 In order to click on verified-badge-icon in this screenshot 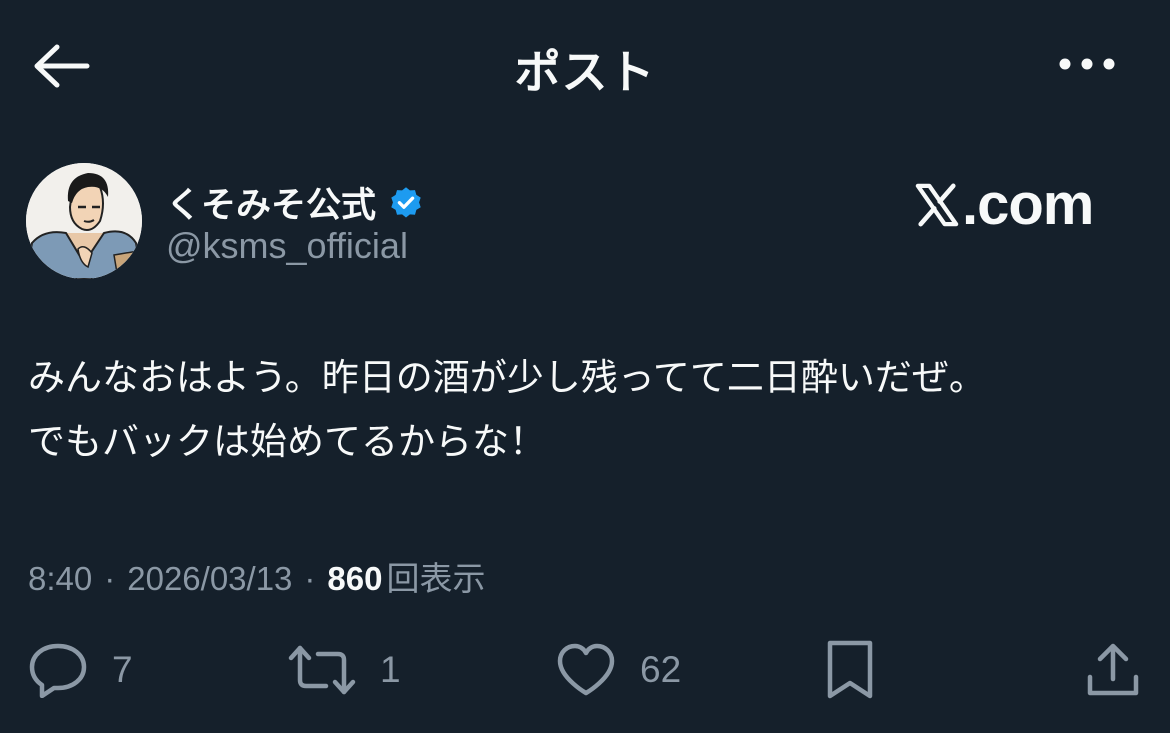, I will do `click(406, 202)`.